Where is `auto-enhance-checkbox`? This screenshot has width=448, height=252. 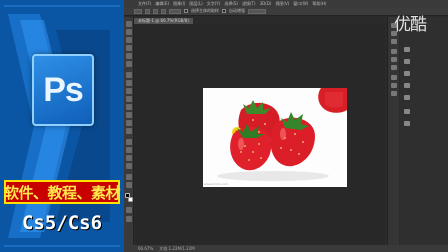
auto-enhance-checkbox is located at coordinates (224, 11).